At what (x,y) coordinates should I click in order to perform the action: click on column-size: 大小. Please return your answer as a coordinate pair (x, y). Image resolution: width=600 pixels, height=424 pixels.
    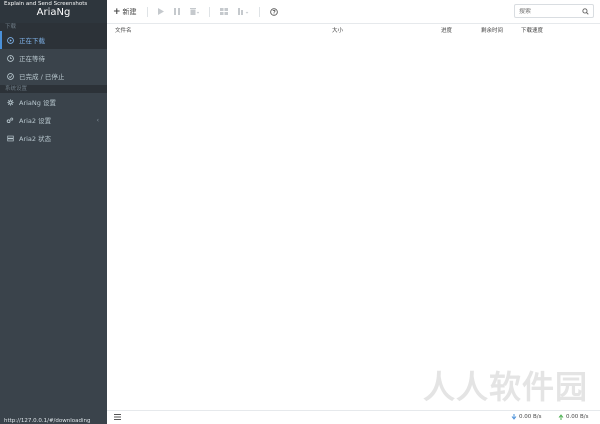
    Looking at the image, I should click on (337, 30).